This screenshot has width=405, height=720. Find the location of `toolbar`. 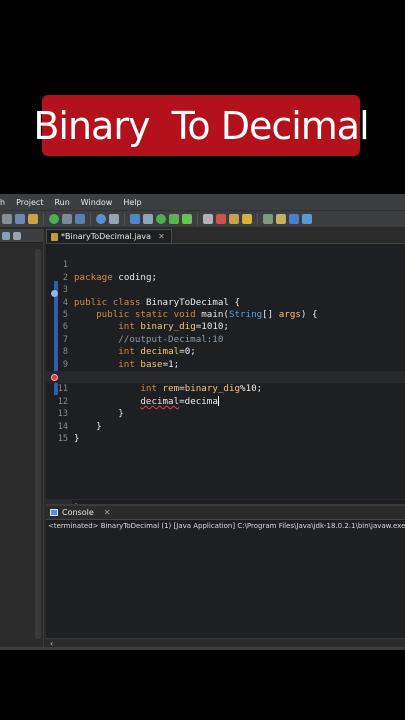

toolbar is located at coordinates (202, 219).